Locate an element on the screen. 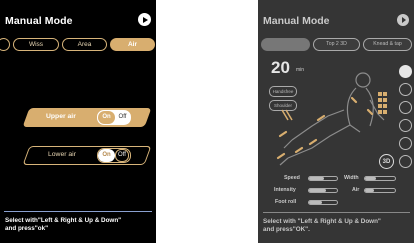 This screenshot has width=414, height=243. upper-air-row is located at coordinates (87, 117).